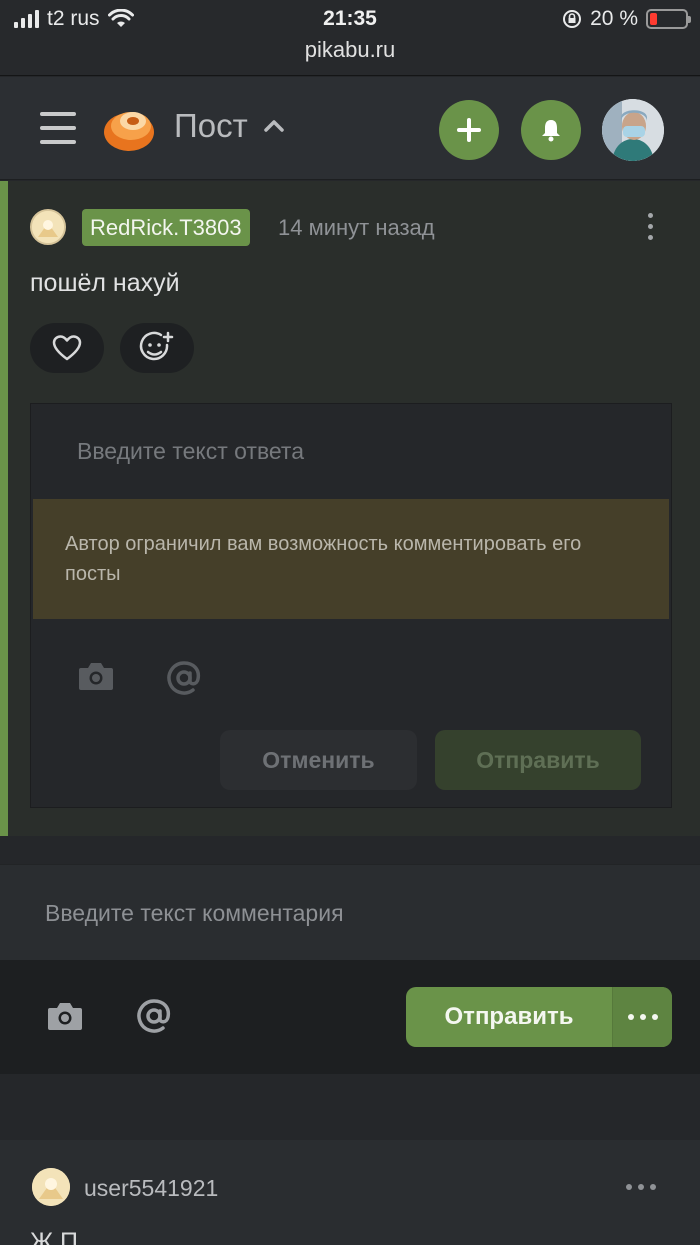 The height and width of the screenshot is (1245, 700). Describe the element at coordinates (58, 128) in the screenshot. I see `menu-icon` at that location.